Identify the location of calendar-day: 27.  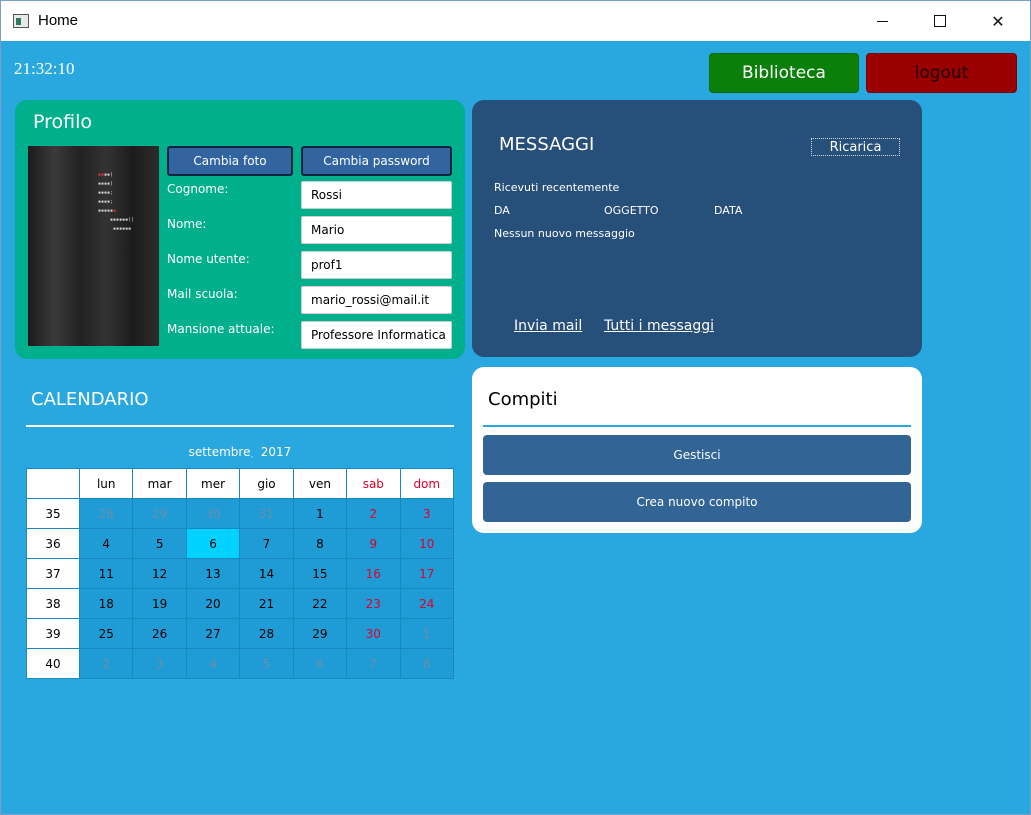
(213, 633).